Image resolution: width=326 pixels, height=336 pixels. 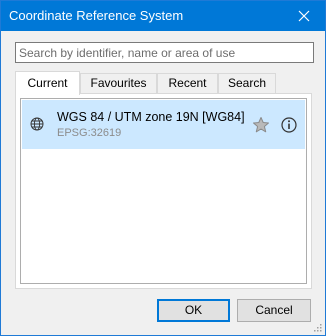 I want to click on close-button, so click(x=304, y=16).